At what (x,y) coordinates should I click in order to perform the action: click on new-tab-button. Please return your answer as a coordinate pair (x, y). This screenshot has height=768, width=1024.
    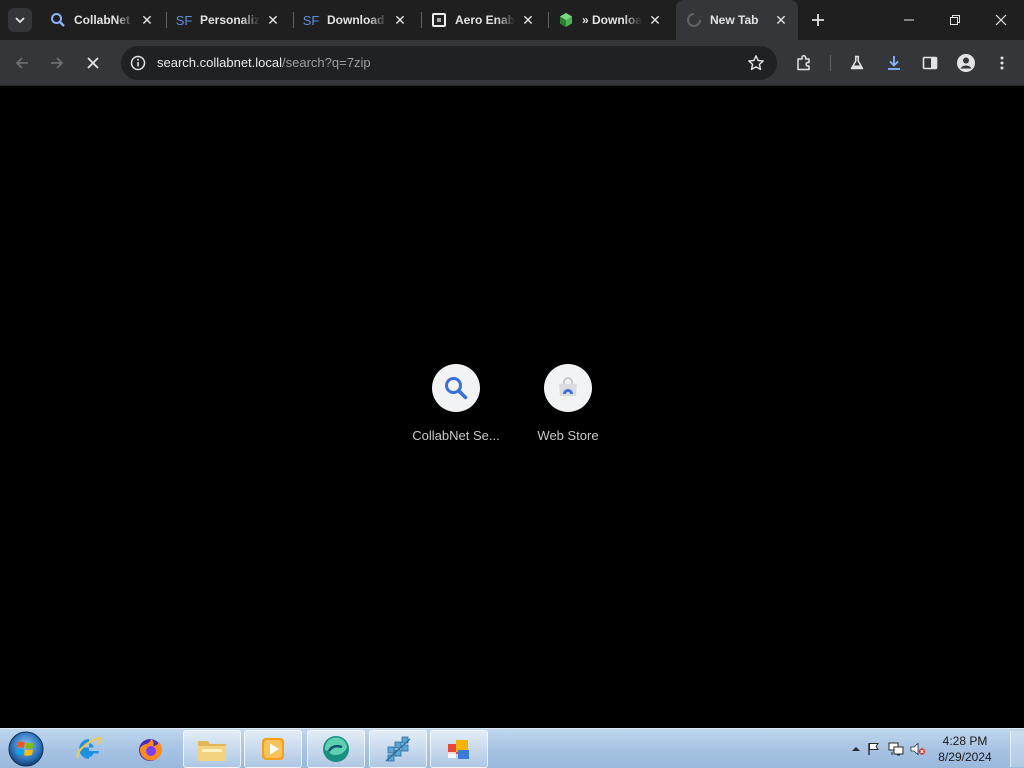
    Looking at the image, I should click on (818, 20).